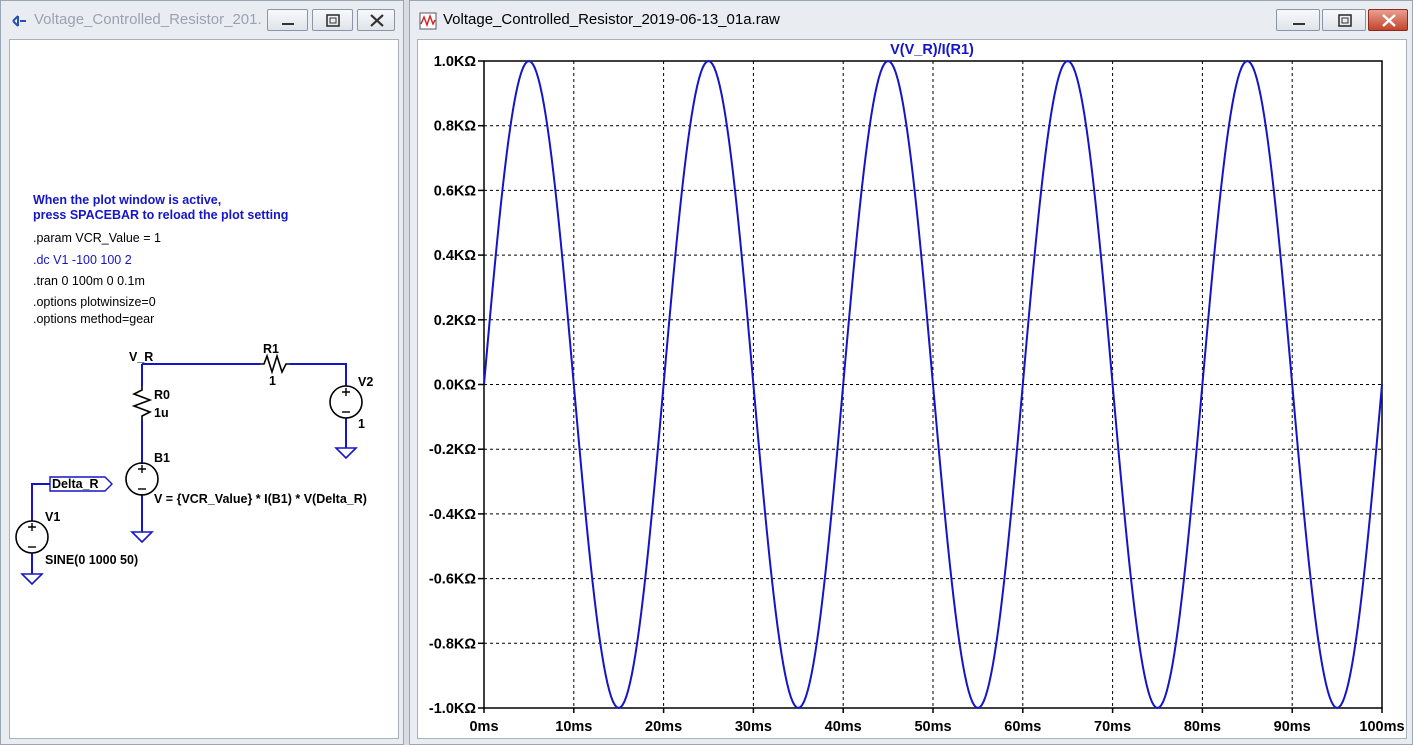 The width and height of the screenshot is (1413, 745). What do you see at coordinates (141, 357) in the screenshot?
I see `net-label-vr: V_R` at bounding box center [141, 357].